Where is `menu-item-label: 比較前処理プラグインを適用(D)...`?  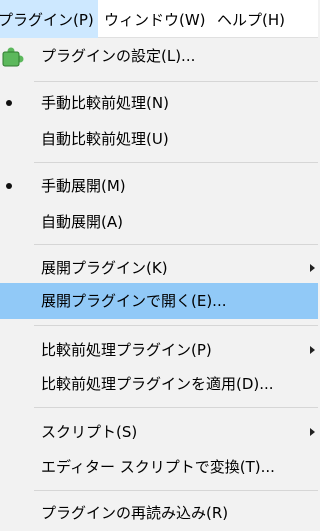 menu-item-label: 比較前処理プラグインを適用(D)... is located at coordinates (157, 384).